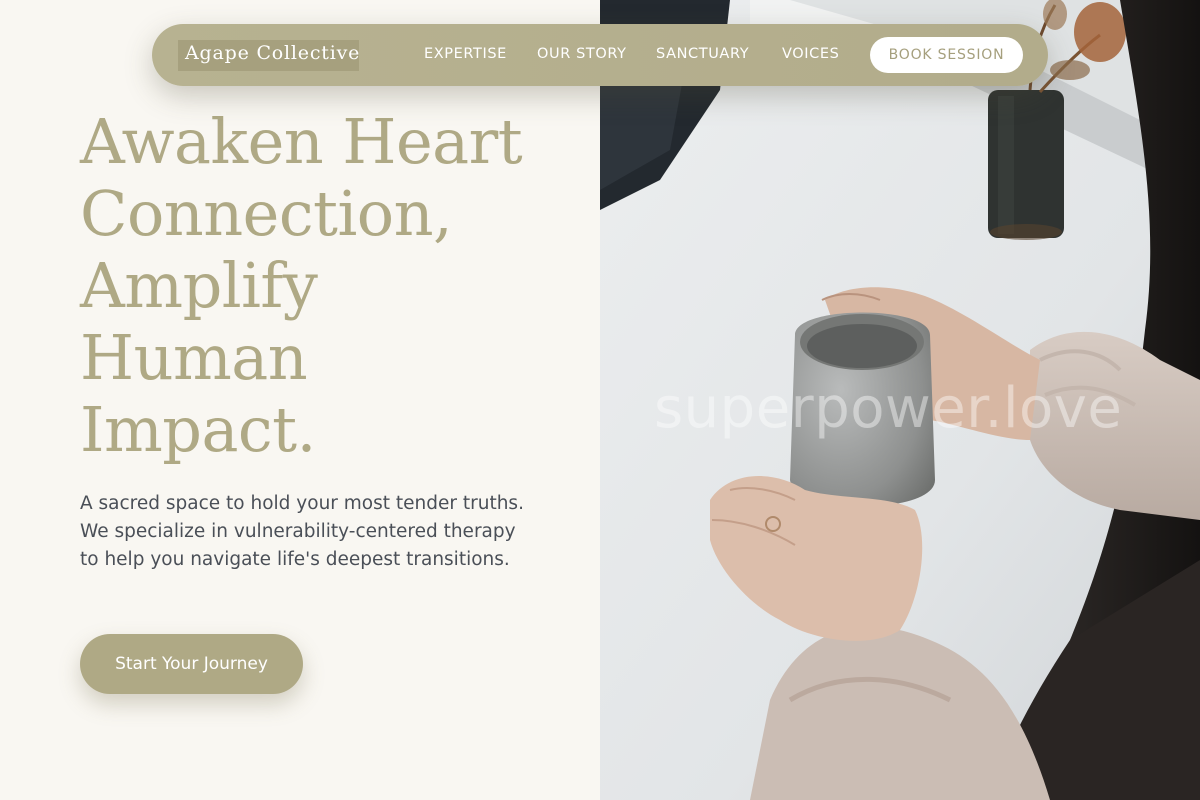 Image resolution: width=1200 pixels, height=800 pixels. What do you see at coordinates (582, 54) in the screenshot?
I see `nav-link-our-story: OUR STORY` at bounding box center [582, 54].